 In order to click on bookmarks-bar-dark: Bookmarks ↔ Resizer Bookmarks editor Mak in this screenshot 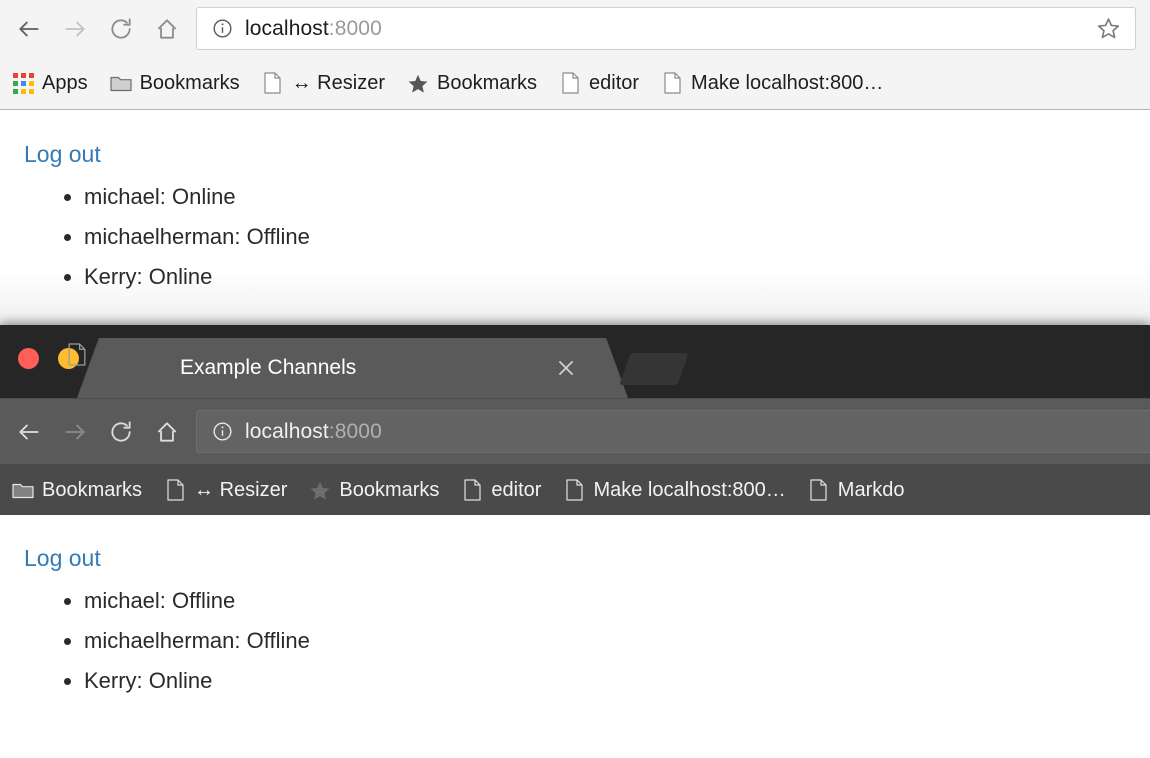, I will do `click(575, 490)`.